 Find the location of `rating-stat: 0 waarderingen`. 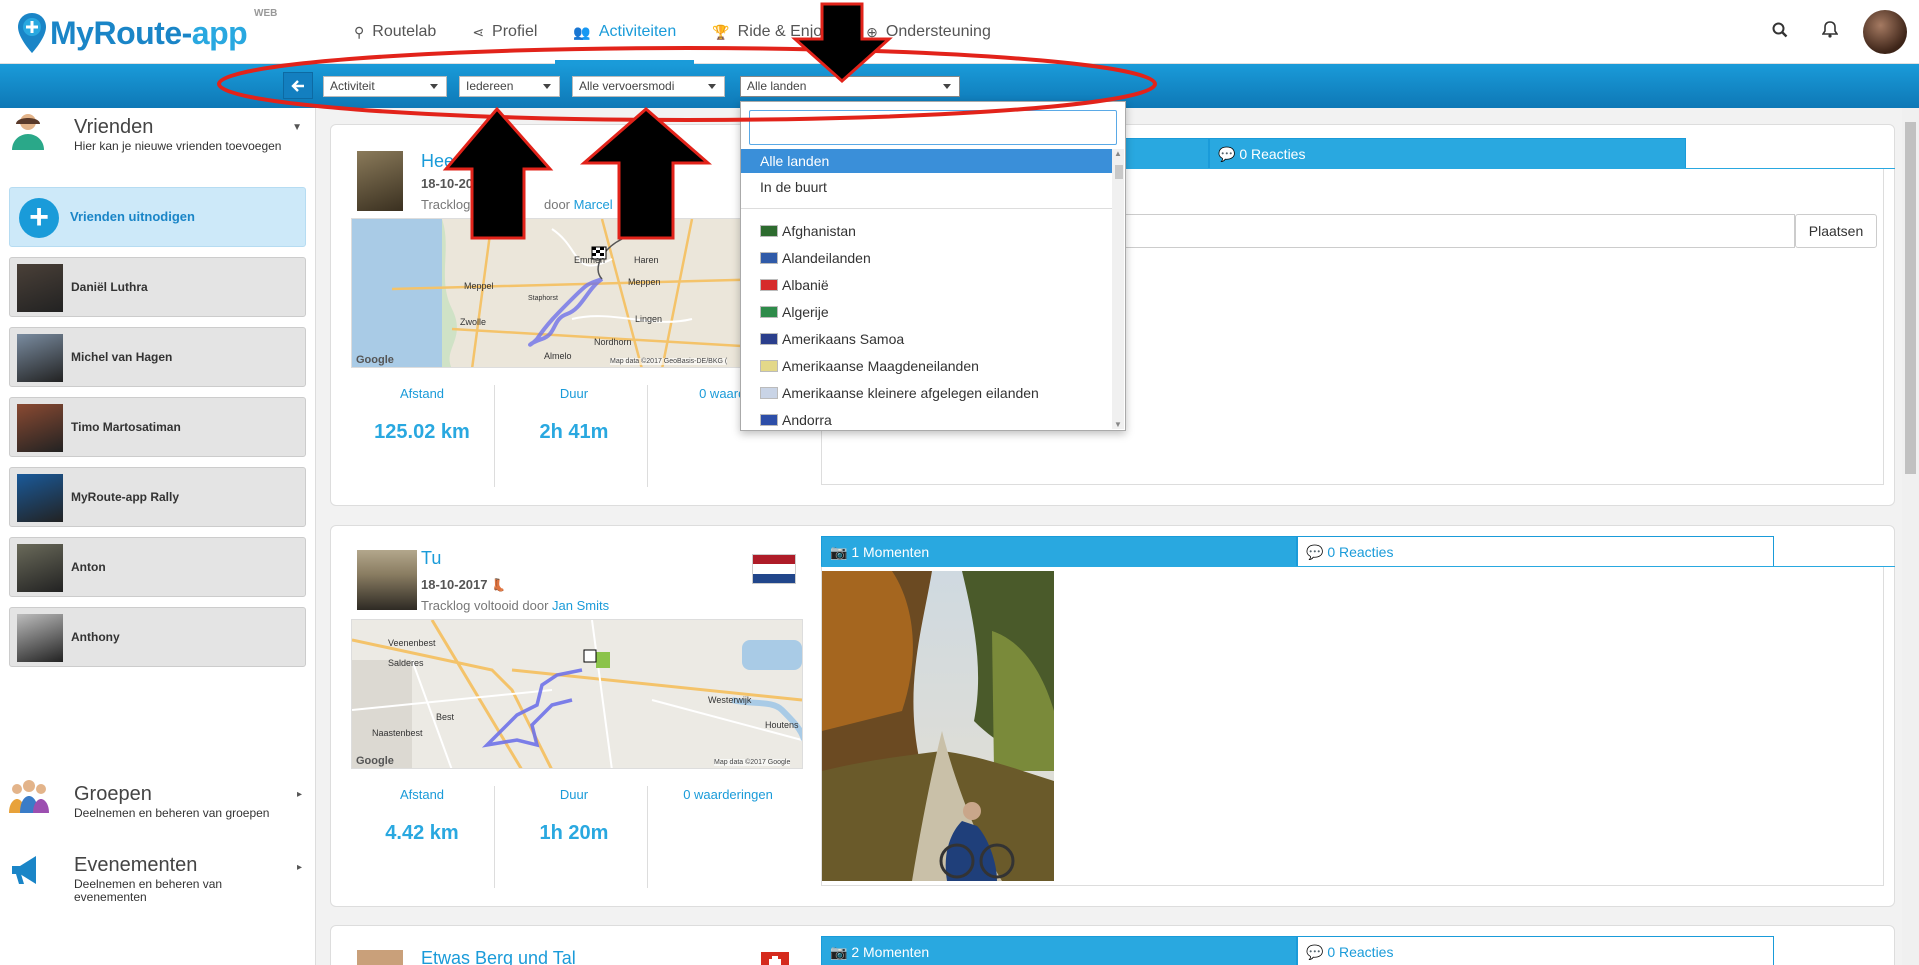

rating-stat: 0 waarderingen is located at coordinates (728, 834).